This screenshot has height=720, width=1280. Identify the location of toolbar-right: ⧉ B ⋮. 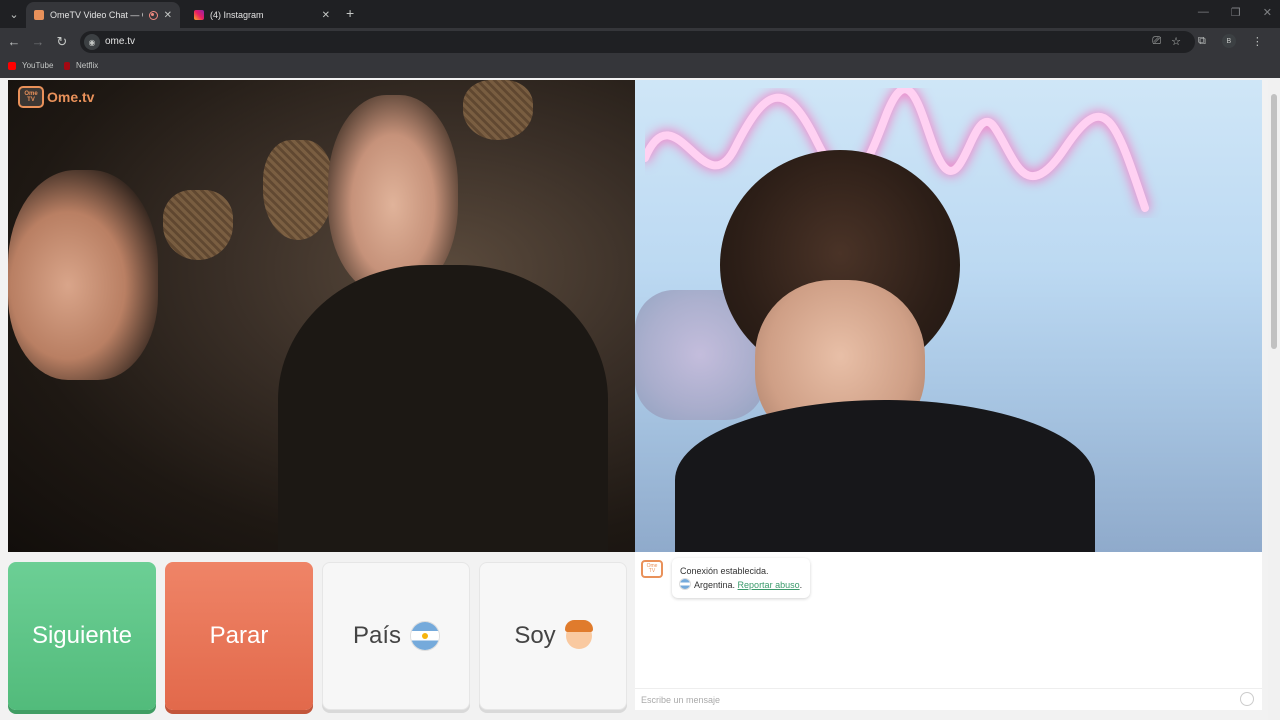
(1230, 41).